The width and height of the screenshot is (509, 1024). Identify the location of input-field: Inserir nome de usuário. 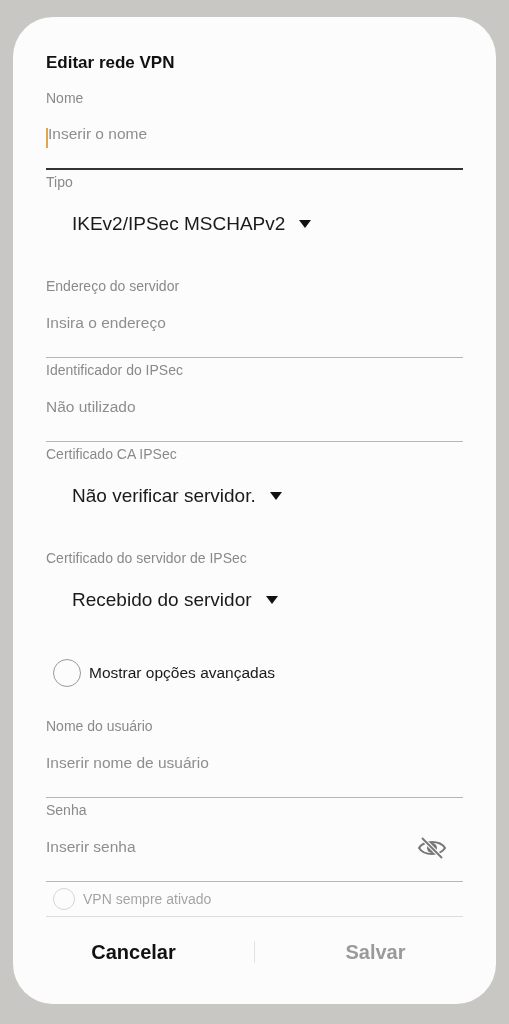
(254, 767).